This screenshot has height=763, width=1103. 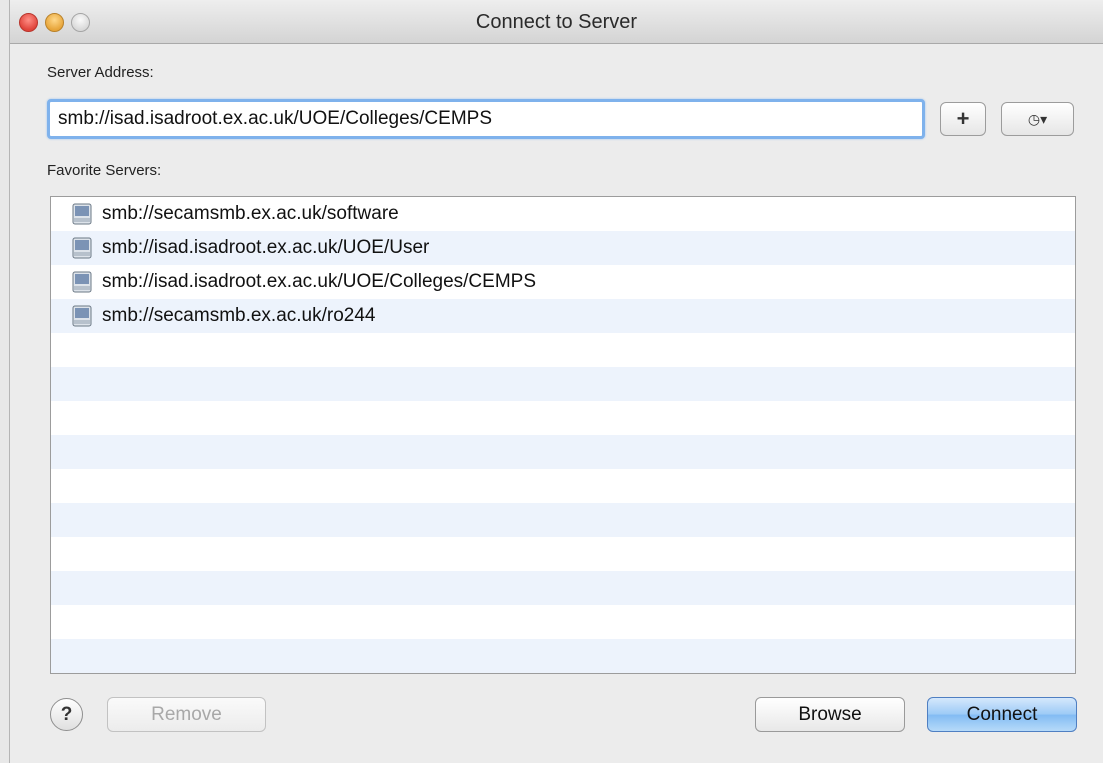 I want to click on server-address-label: Server Address:, so click(x=100, y=72).